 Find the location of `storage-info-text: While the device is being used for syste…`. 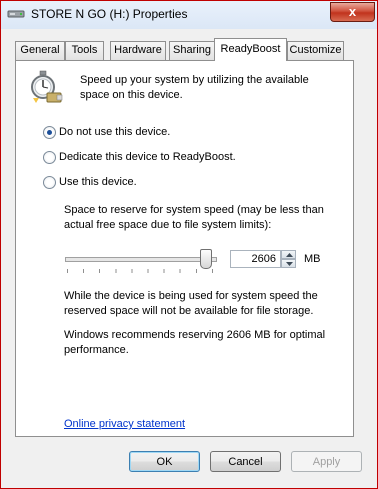

storage-info-text: While the device is being used for syste… is located at coordinates (191, 303).